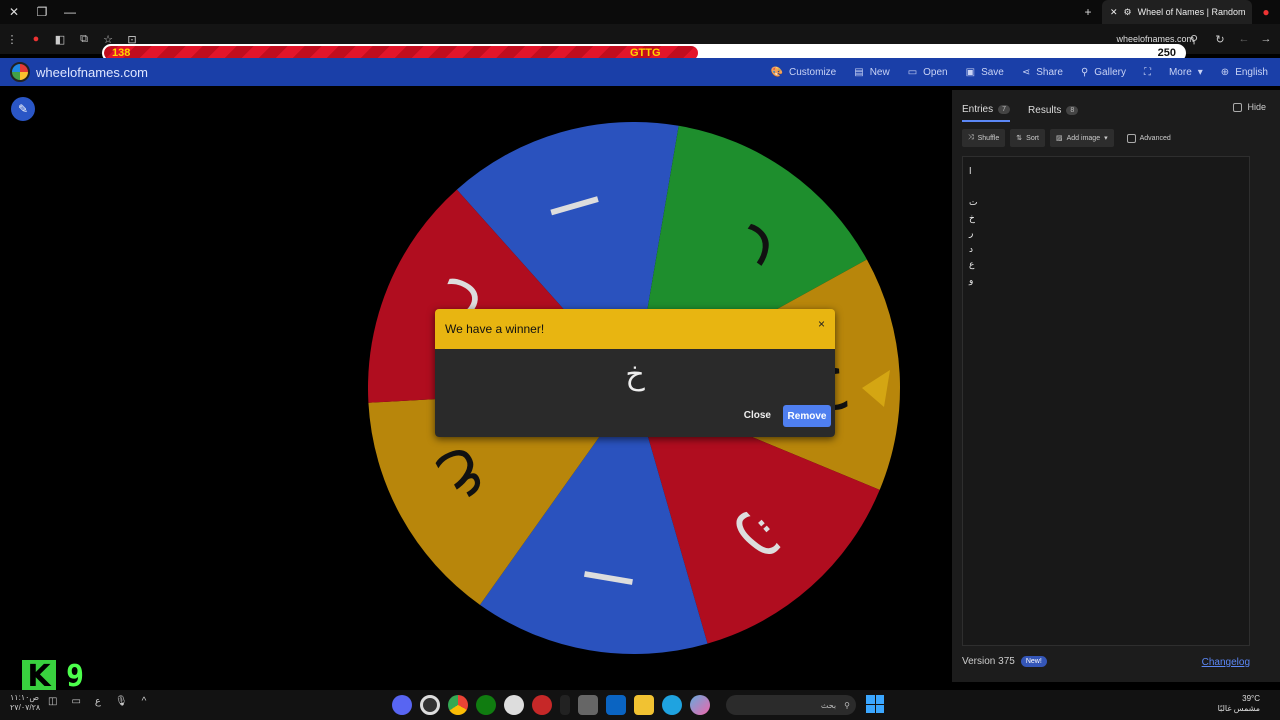  Describe the element at coordinates (971, 137) in the screenshot. I see `shuffle-icon: ⤨` at that location.